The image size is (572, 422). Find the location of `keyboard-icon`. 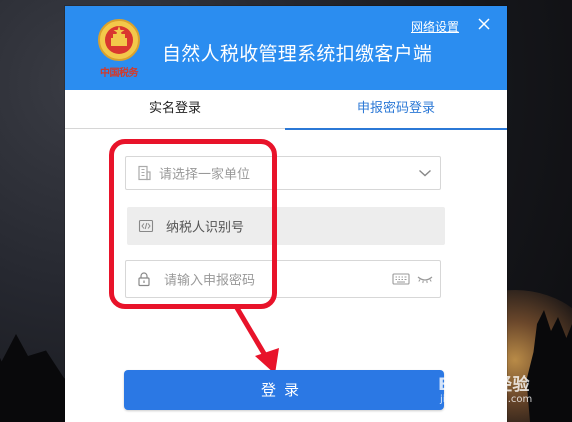

keyboard-icon is located at coordinates (401, 279).